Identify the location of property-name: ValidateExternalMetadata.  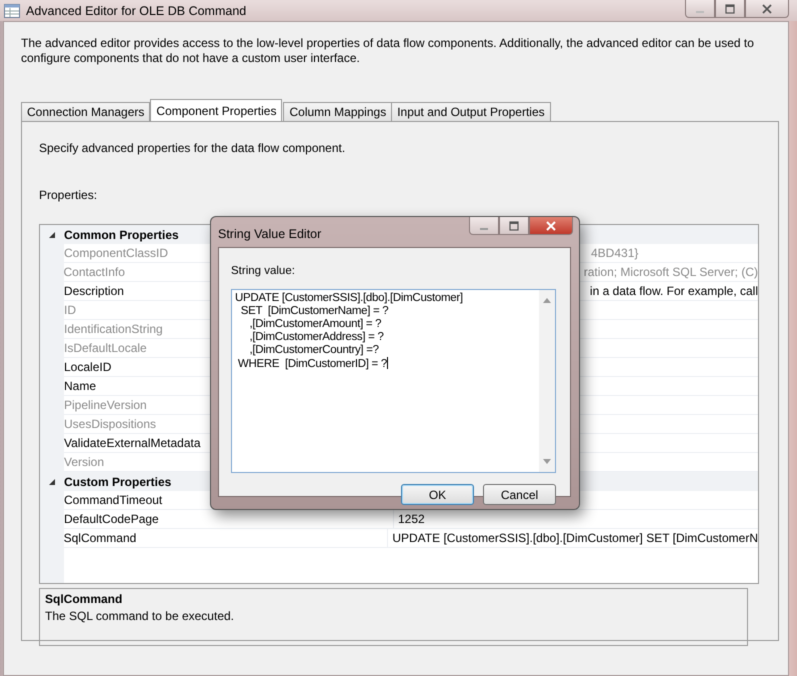
(132, 443).